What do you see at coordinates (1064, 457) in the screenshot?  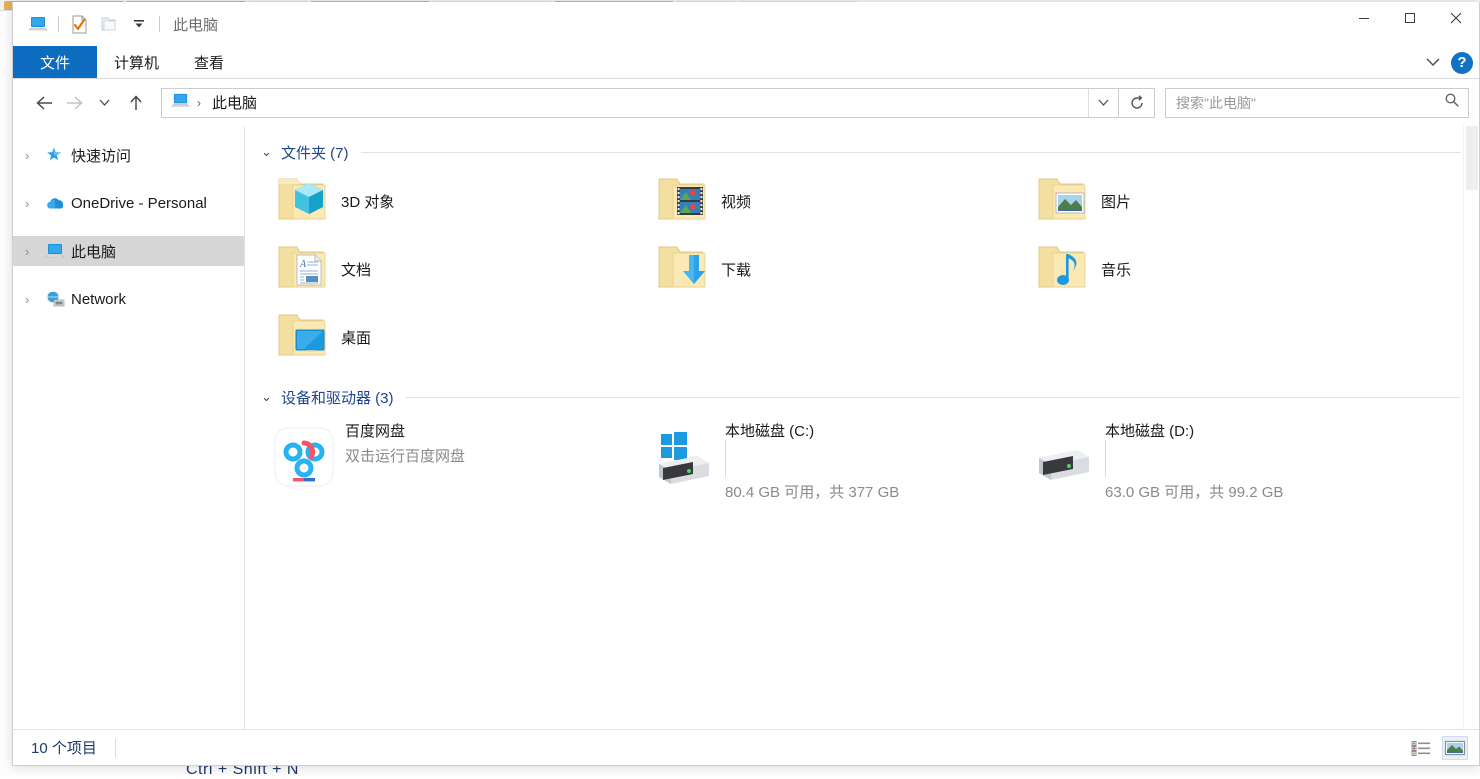 I see `local-drive-icon` at bounding box center [1064, 457].